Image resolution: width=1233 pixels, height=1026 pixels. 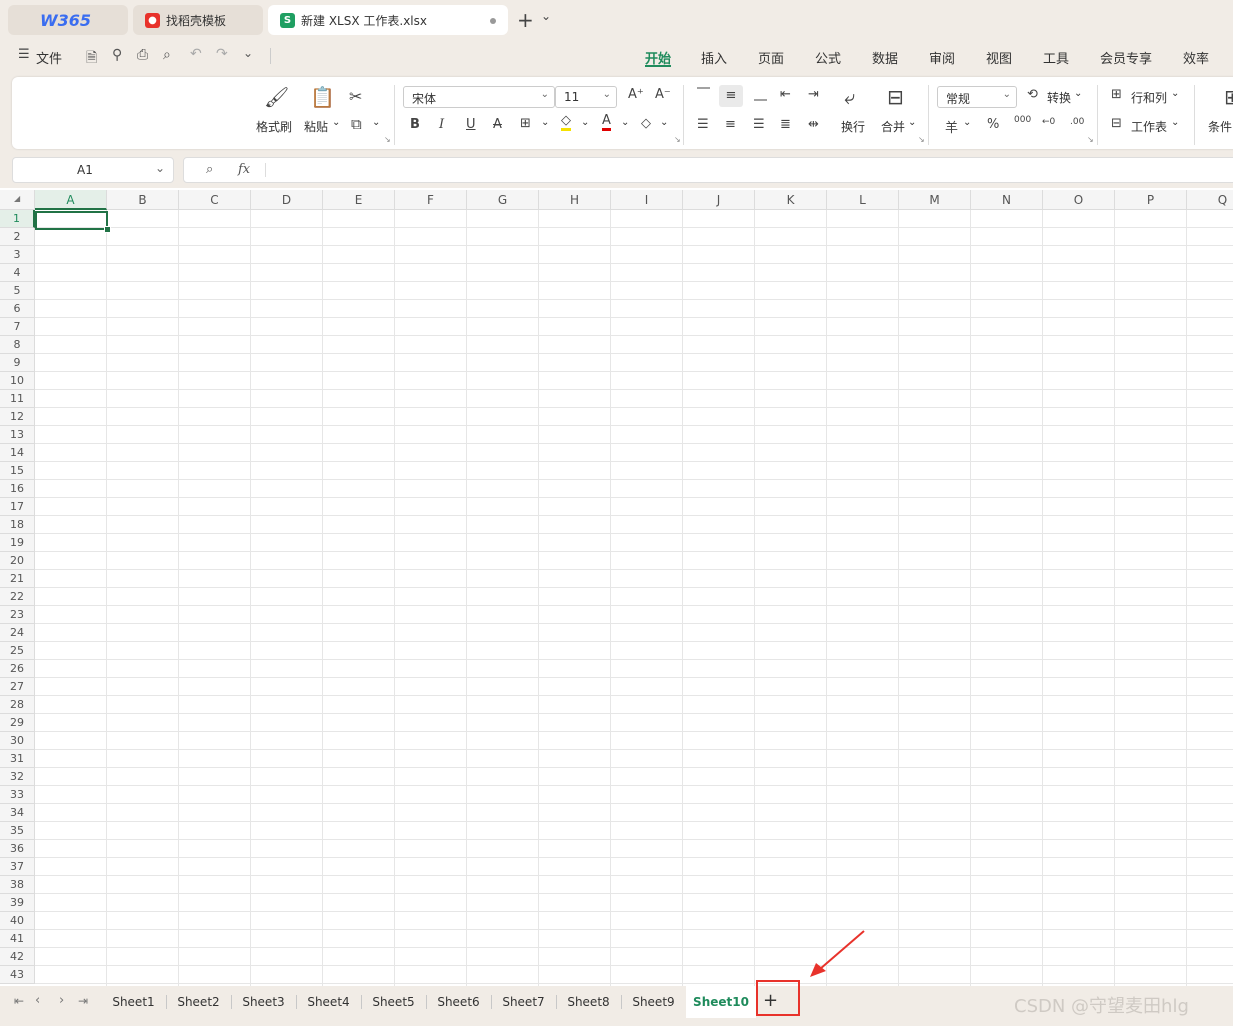 I want to click on tab-insert: 插入, so click(x=714, y=57).